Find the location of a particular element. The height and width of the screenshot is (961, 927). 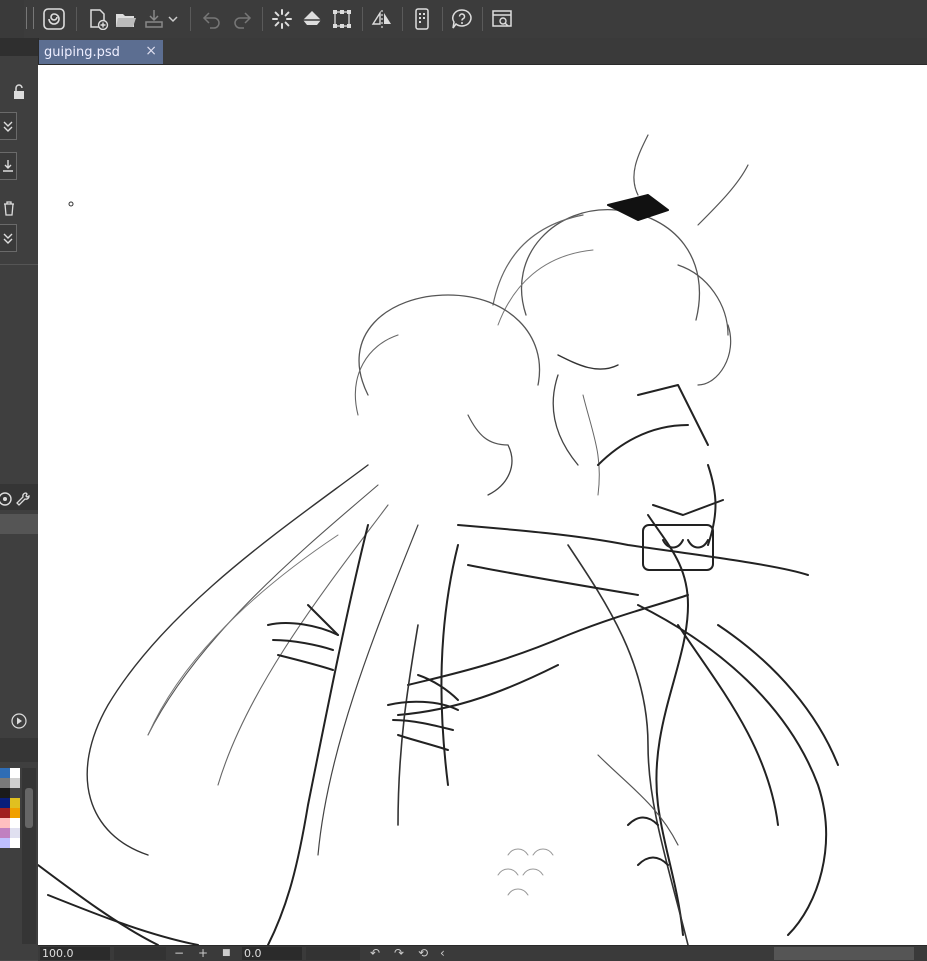

document-tab: guiping.psd × is located at coordinates (100, 52).